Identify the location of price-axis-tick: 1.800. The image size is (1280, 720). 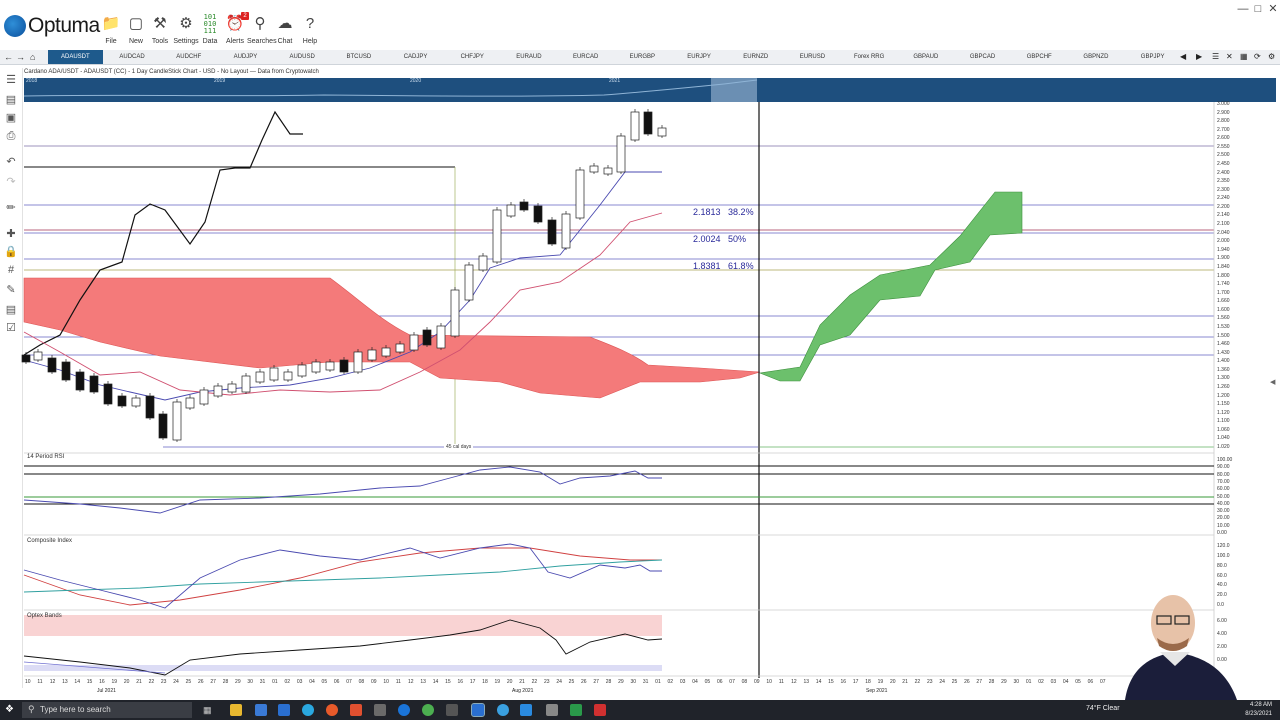
(1223, 275).